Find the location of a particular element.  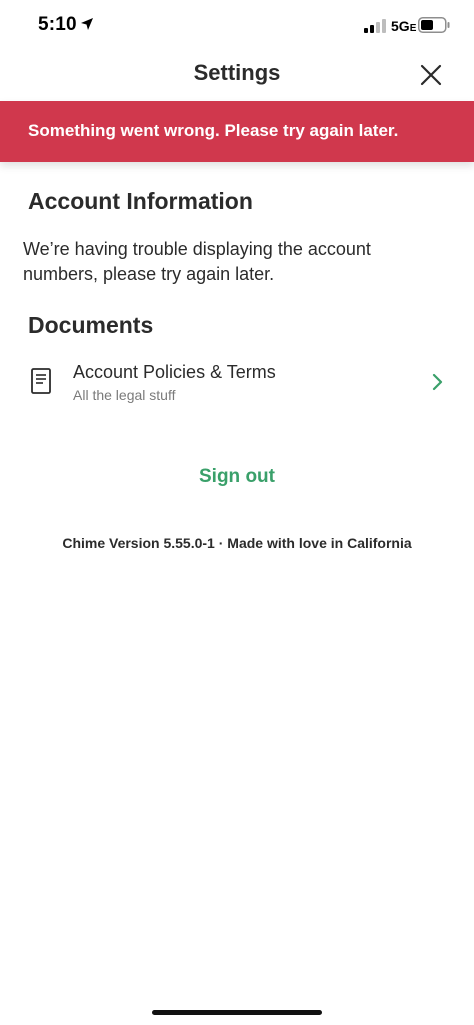

document-subtitle: All the legal stuff is located at coordinates (124, 395).